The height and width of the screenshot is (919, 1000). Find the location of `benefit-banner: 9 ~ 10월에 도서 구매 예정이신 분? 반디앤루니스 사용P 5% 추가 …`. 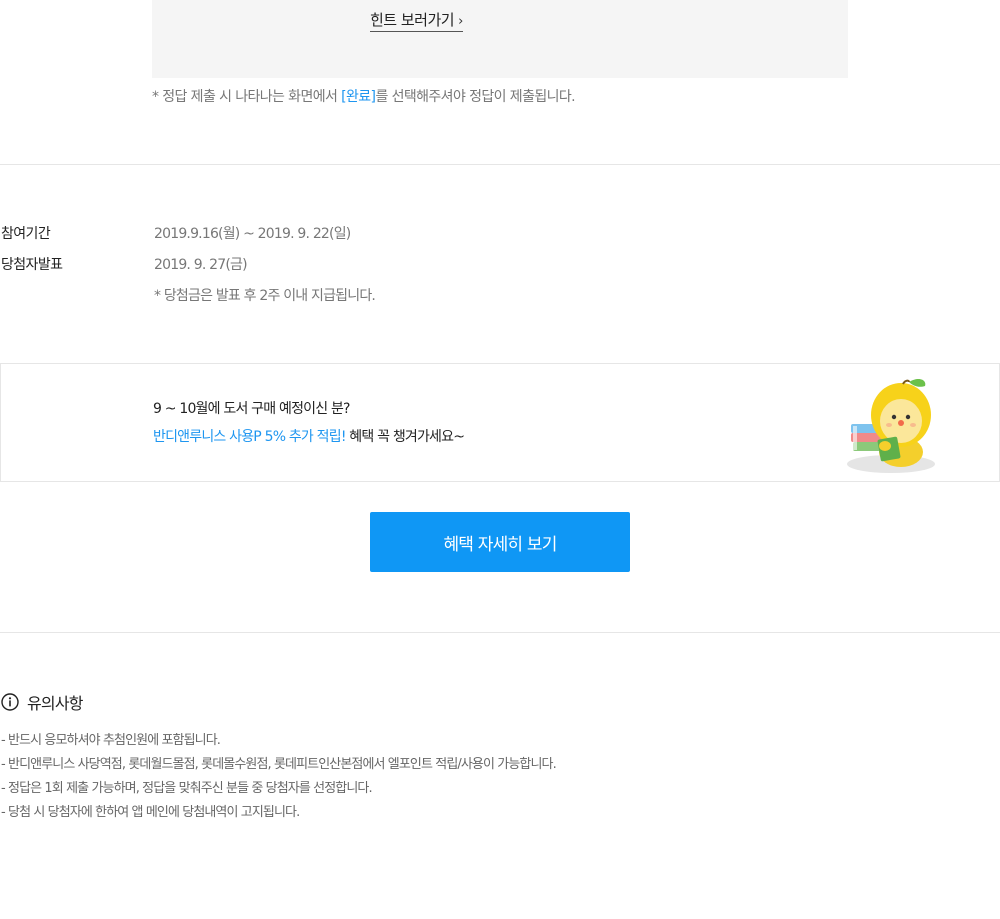

benefit-banner: 9 ~ 10월에 도서 구매 예정이신 분? 반디앤루니스 사용P 5% 추가 … is located at coordinates (500, 422).